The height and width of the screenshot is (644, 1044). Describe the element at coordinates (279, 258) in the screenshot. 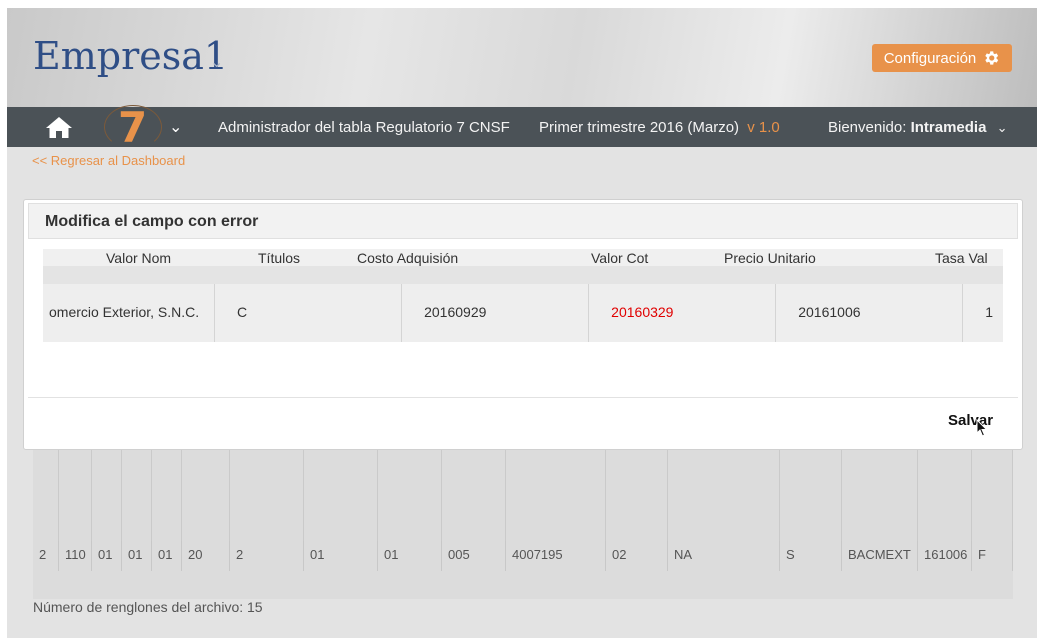

I see `column-header: Títulos` at that location.